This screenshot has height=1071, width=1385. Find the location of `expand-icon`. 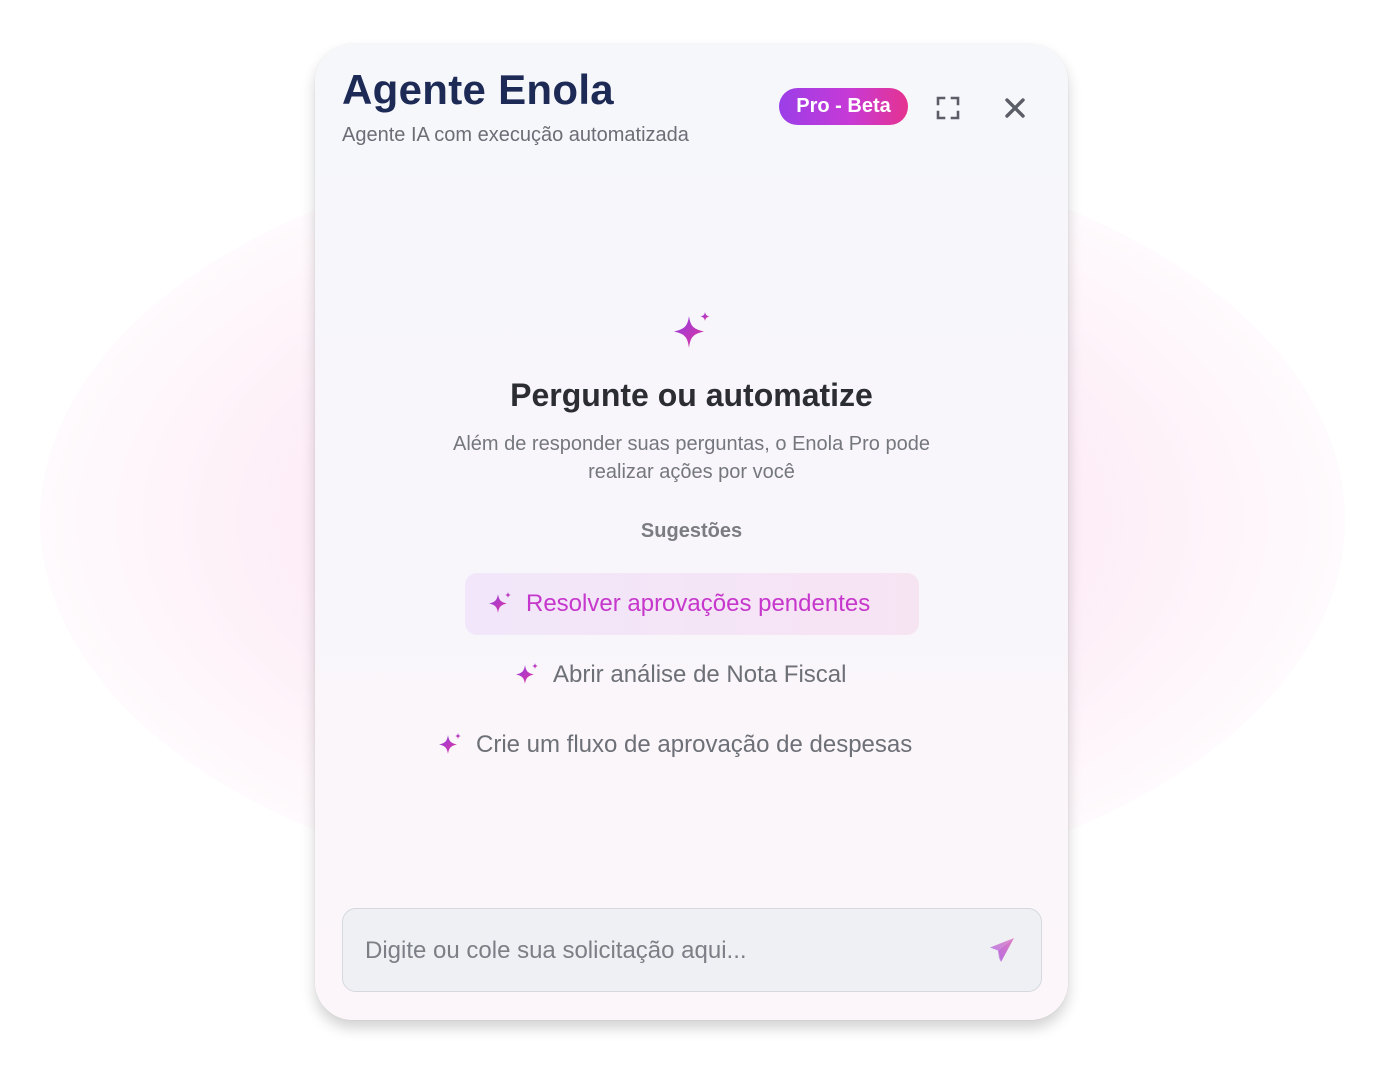

expand-icon is located at coordinates (948, 108).